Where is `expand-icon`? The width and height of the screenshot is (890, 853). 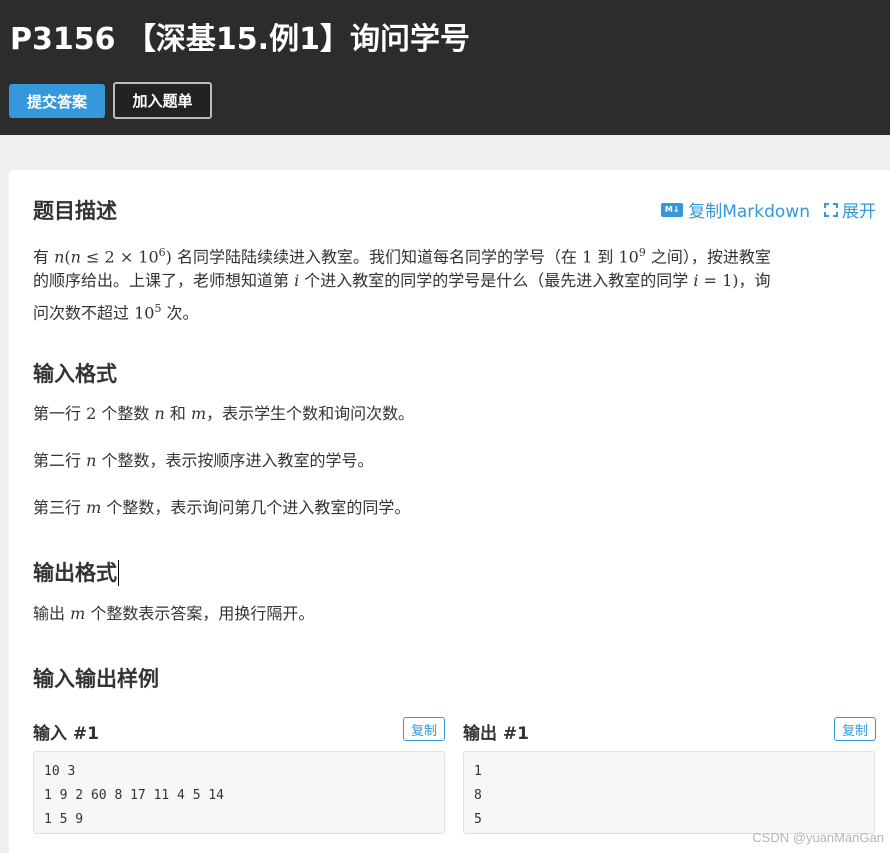 expand-icon is located at coordinates (831, 209).